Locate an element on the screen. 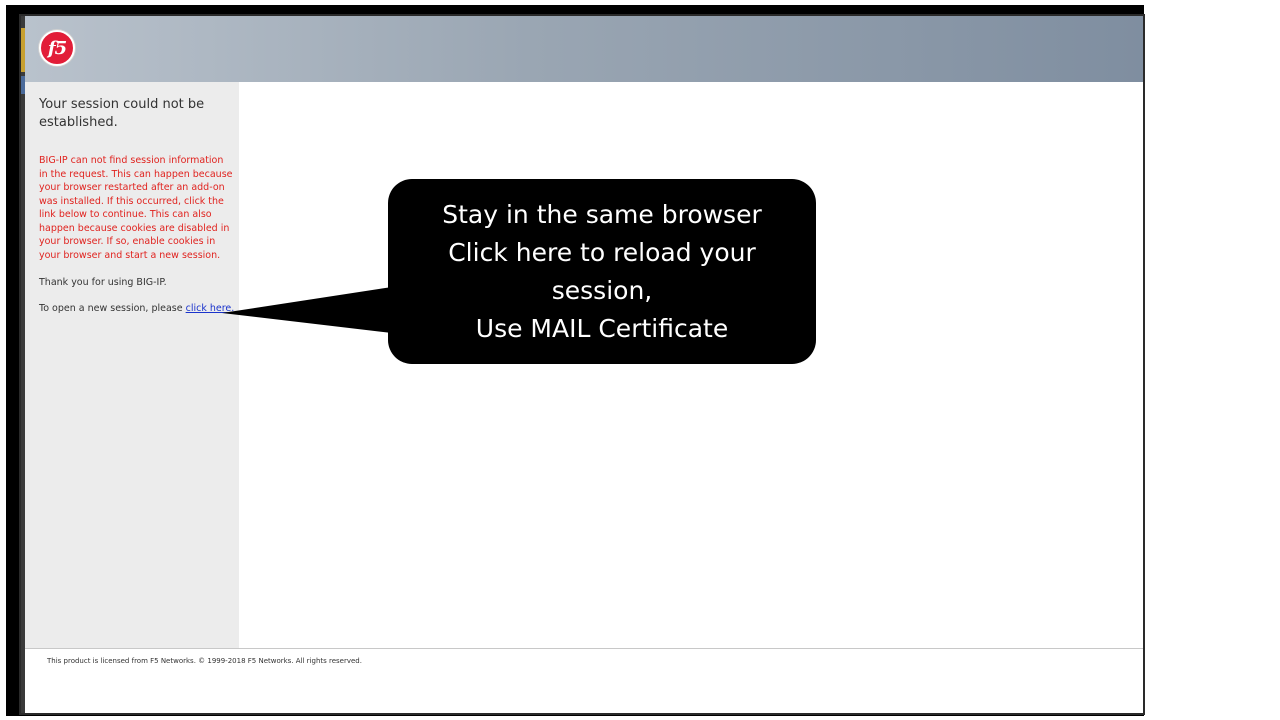 Image resolution: width=1280 pixels, height=720 pixels. session-error-title: Your session could not be established. is located at coordinates (122, 113).